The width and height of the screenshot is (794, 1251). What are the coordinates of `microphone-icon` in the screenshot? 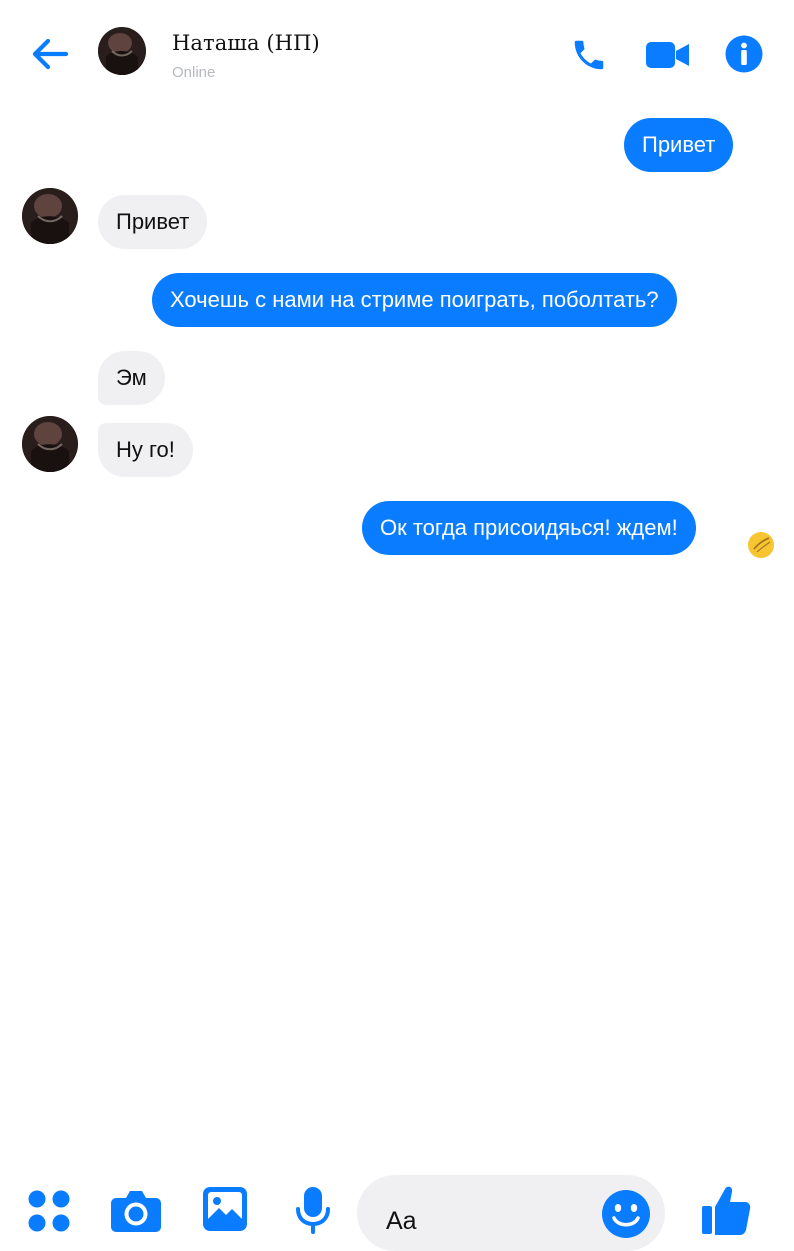 It's located at (313, 1210).